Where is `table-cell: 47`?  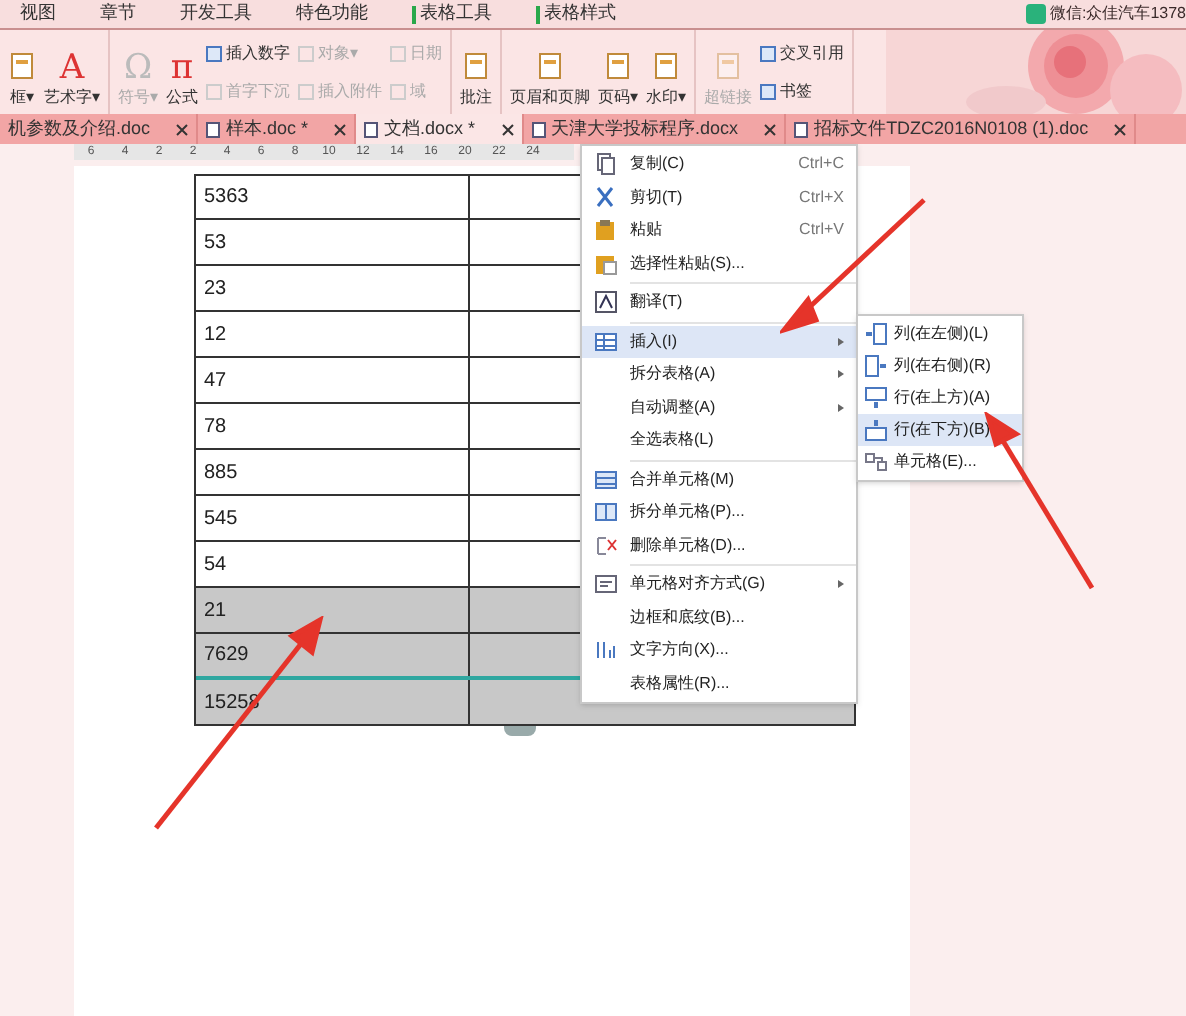
table-cell: 47 is located at coordinates (333, 380).